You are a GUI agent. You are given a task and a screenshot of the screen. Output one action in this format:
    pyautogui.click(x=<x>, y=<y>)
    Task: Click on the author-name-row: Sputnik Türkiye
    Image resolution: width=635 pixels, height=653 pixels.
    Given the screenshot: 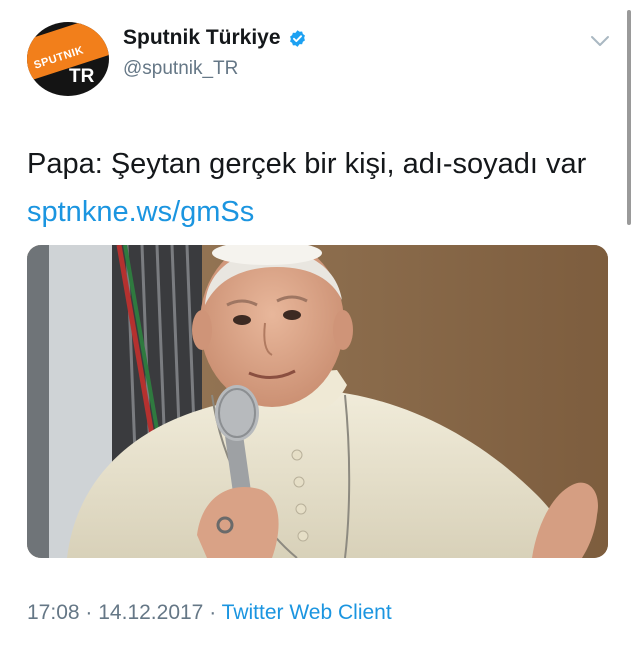 What is the action you would take?
    pyautogui.click(x=215, y=38)
    